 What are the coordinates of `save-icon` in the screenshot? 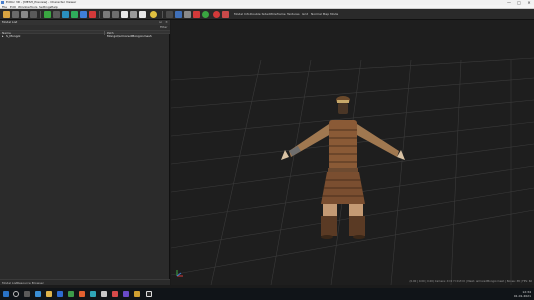 It's located at (15, 14).